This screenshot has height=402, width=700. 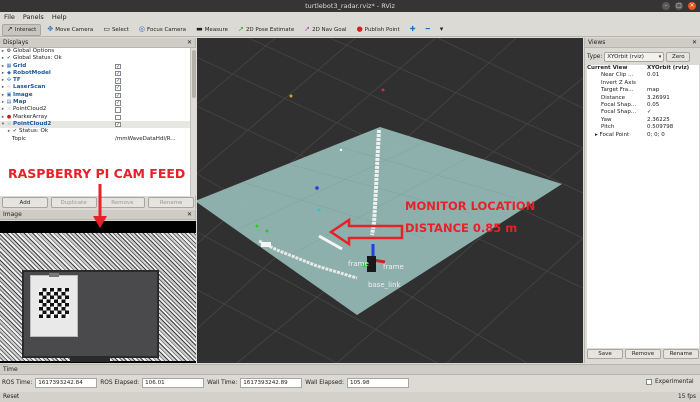 What do you see at coordinates (95, 109) in the screenshot?
I see `tree-item-pointcloud2: ▸ ⁙ PointCloud2` at bounding box center [95, 109].